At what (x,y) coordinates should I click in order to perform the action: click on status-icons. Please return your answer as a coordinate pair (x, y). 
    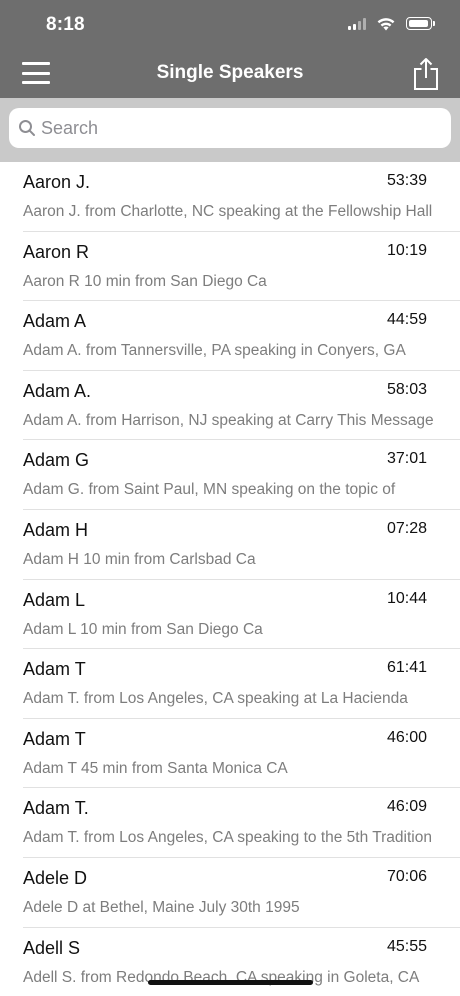
    Looking at the image, I should click on (391, 23).